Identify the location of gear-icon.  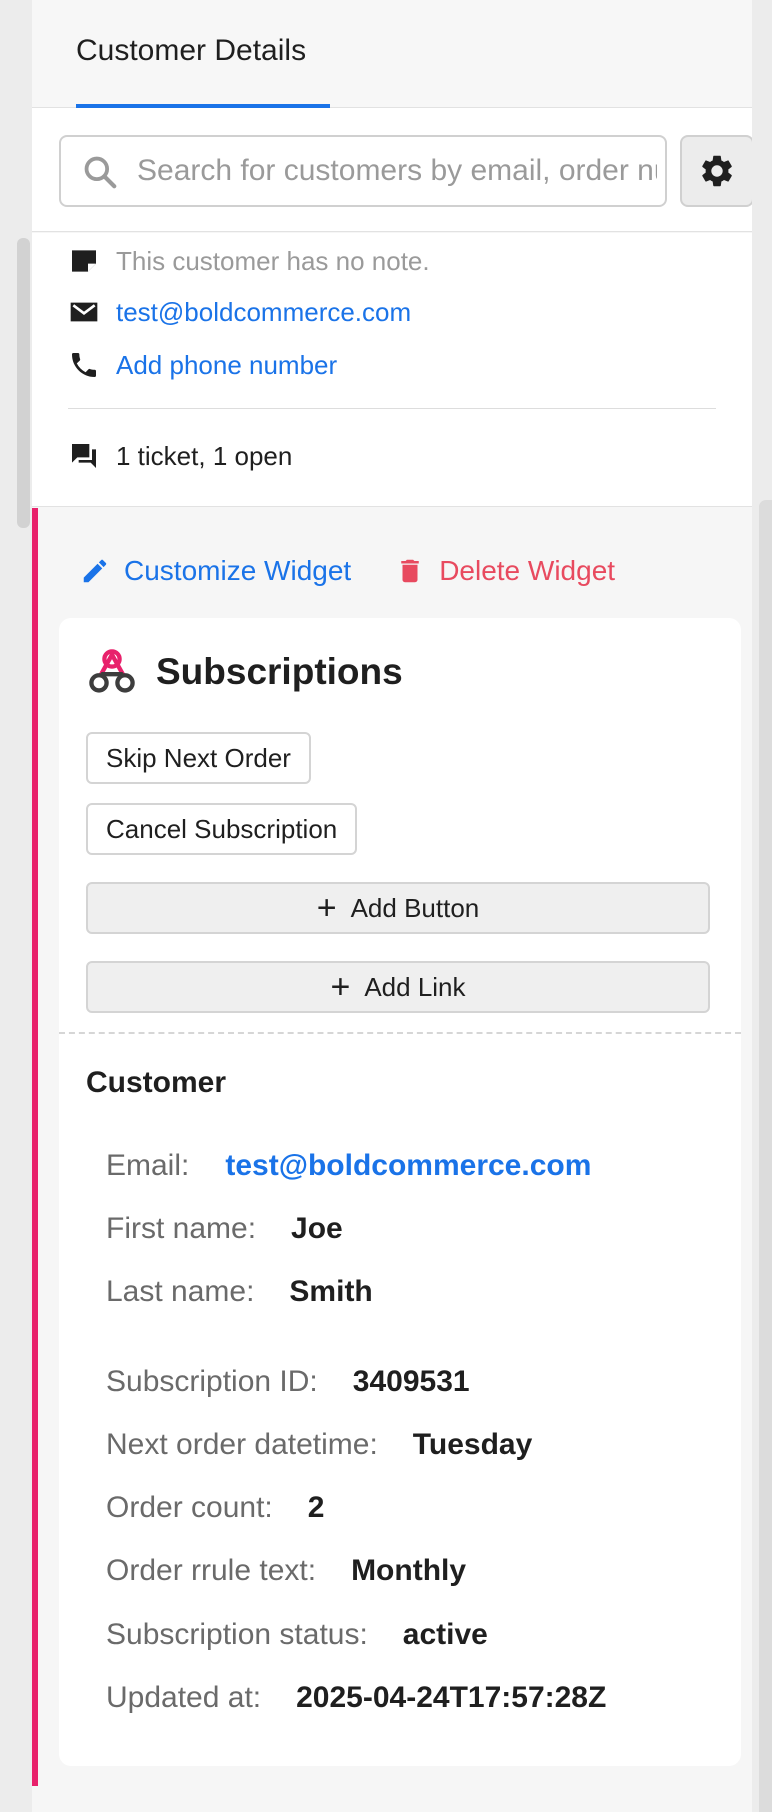
(717, 171).